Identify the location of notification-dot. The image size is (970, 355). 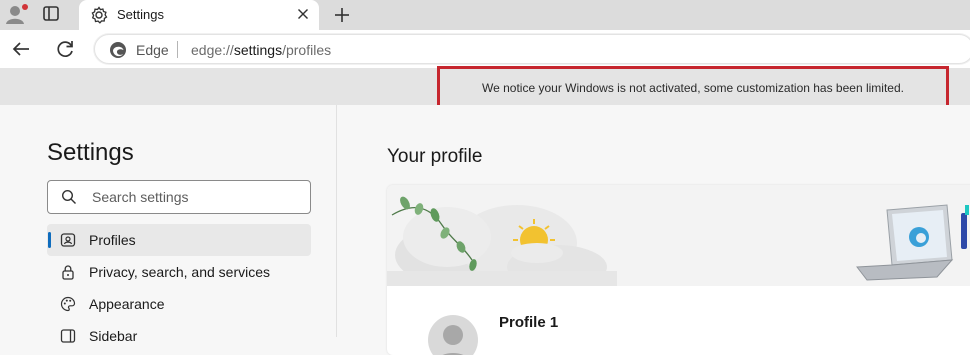
(25, 7).